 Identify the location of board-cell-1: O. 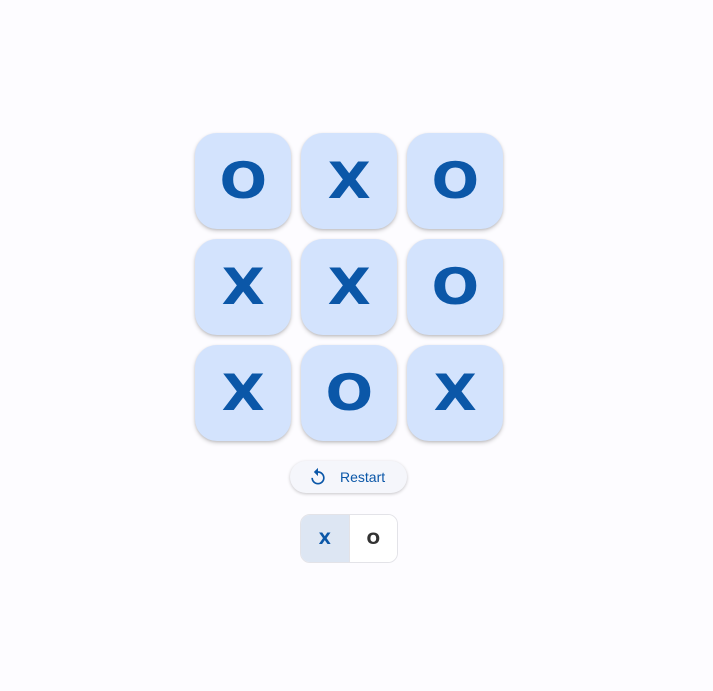
(243, 181).